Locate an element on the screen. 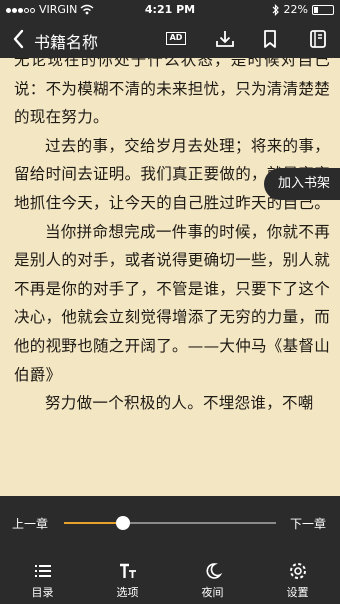  nav-label: 目录 is located at coordinates (42, 592).